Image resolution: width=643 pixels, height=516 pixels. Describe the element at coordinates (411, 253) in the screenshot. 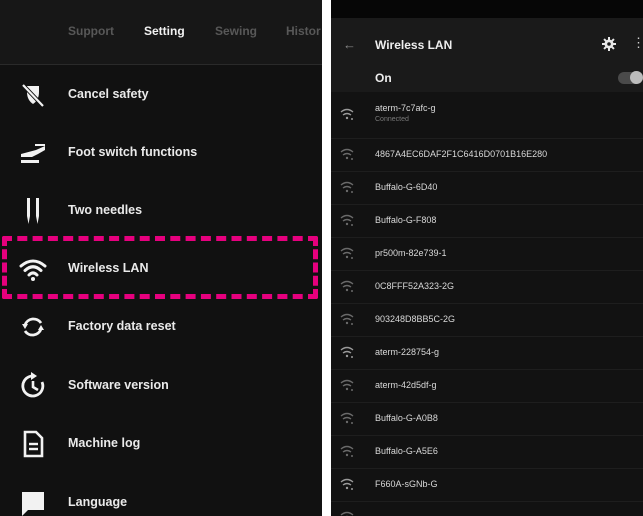

I see `network-name: pr500m-82e739-1` at that location.